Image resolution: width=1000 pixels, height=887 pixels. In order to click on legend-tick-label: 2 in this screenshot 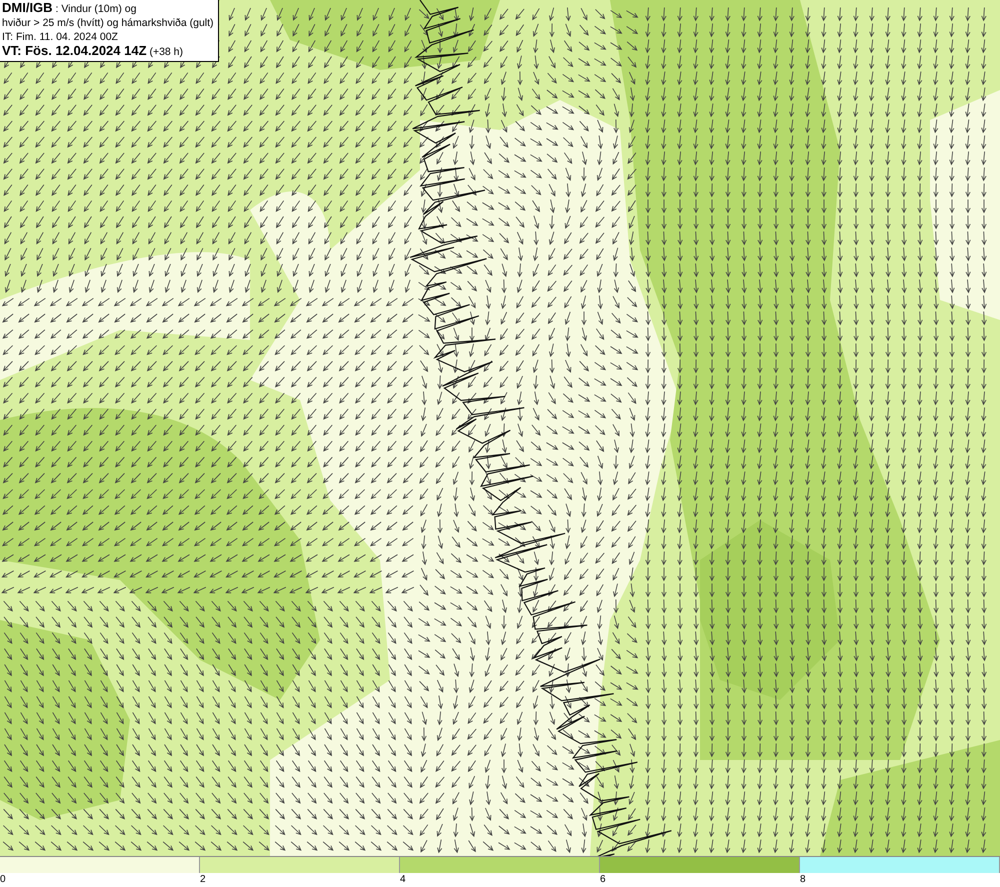, I will do `click(203, 879)`.